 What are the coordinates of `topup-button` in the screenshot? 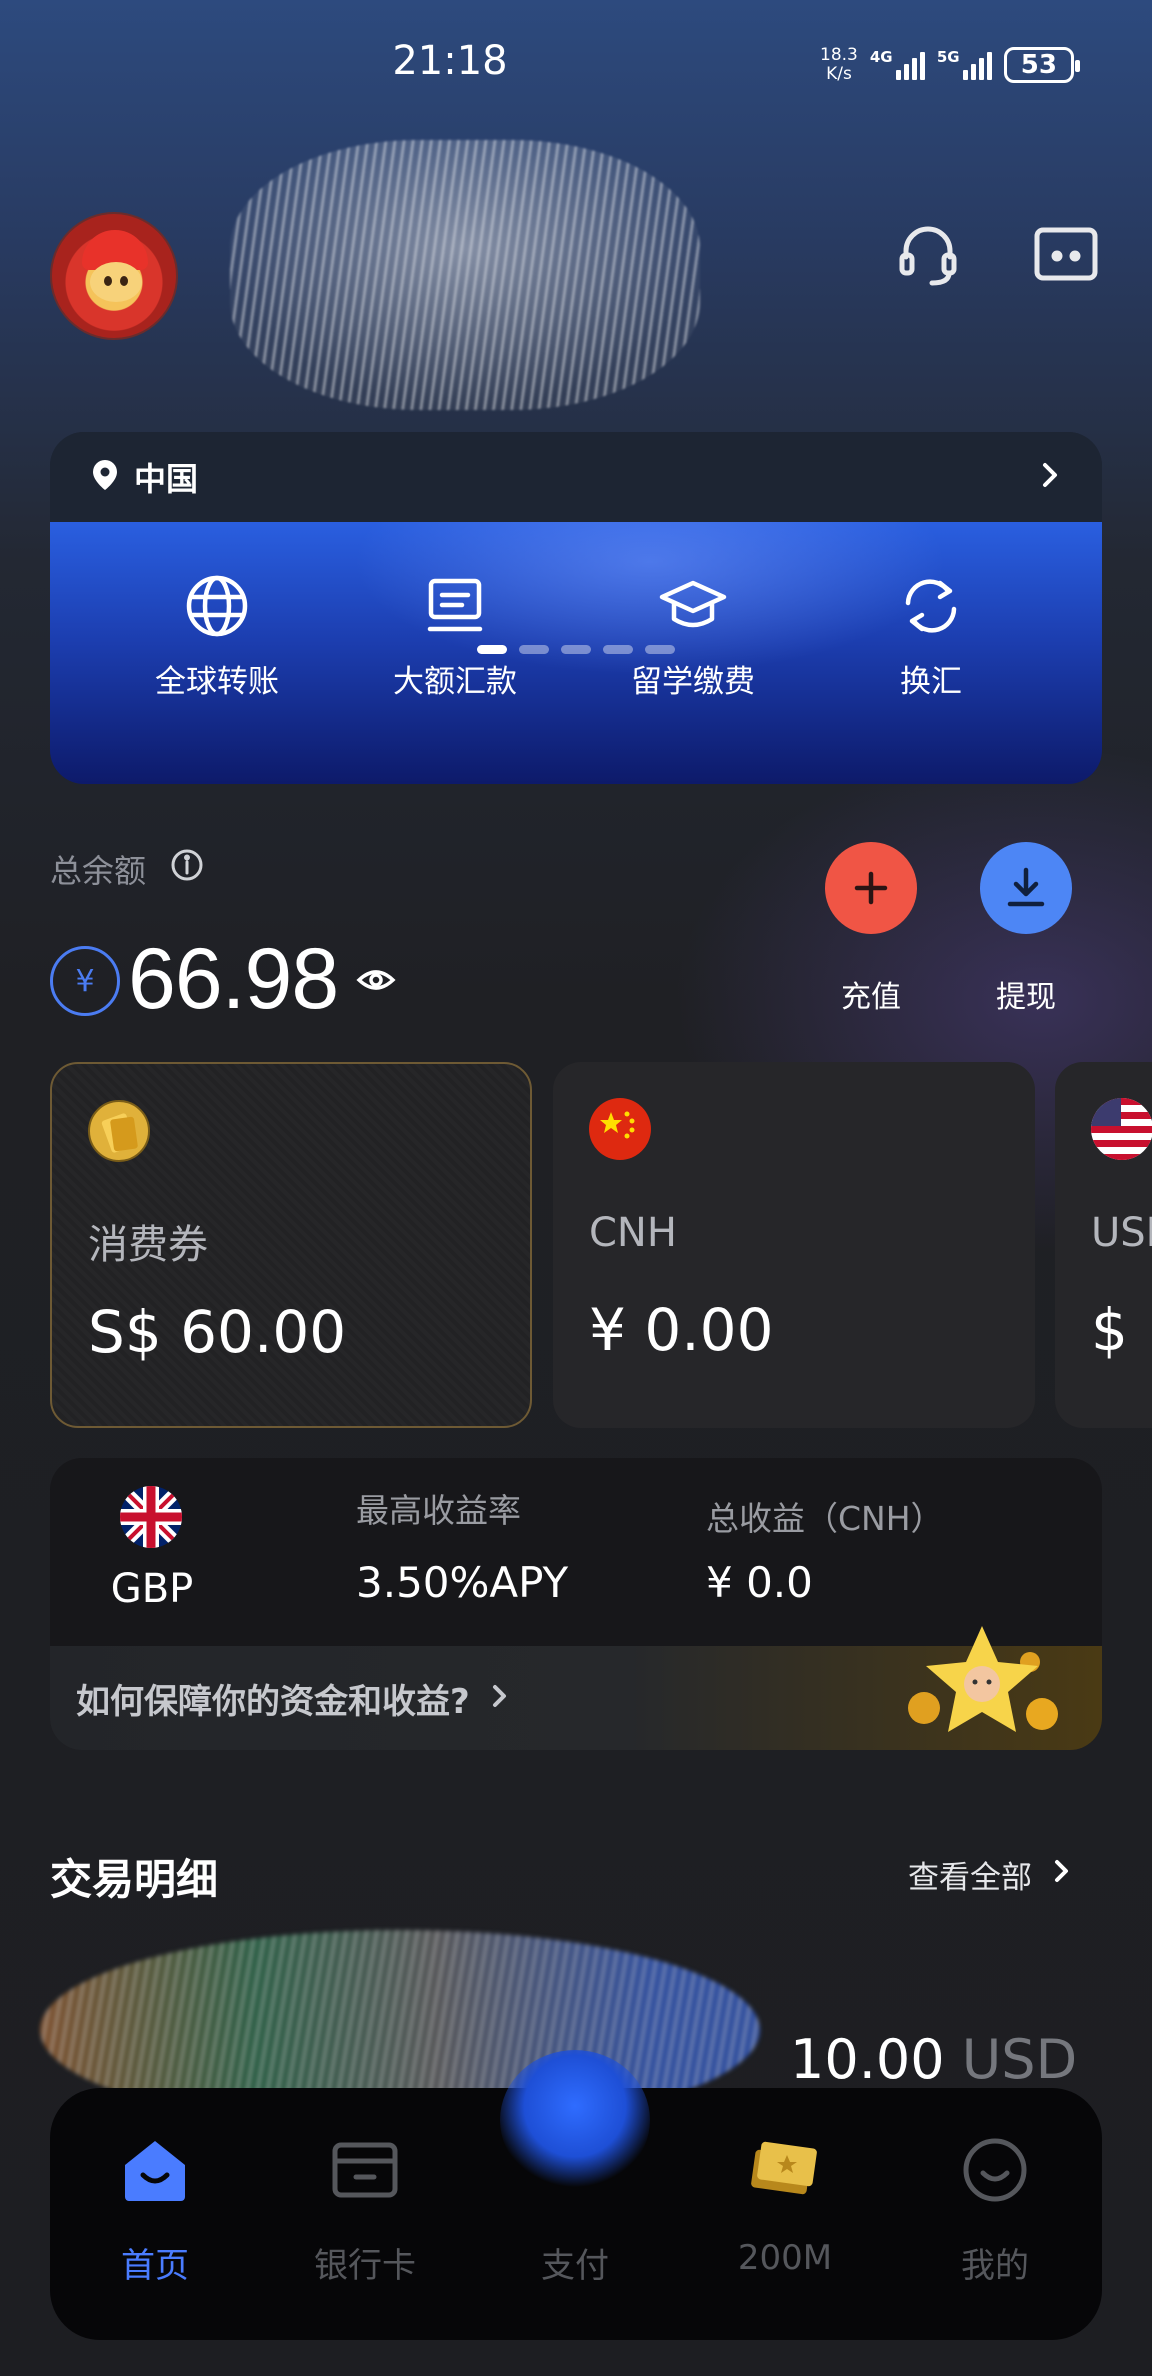 It's located at (871, 888).